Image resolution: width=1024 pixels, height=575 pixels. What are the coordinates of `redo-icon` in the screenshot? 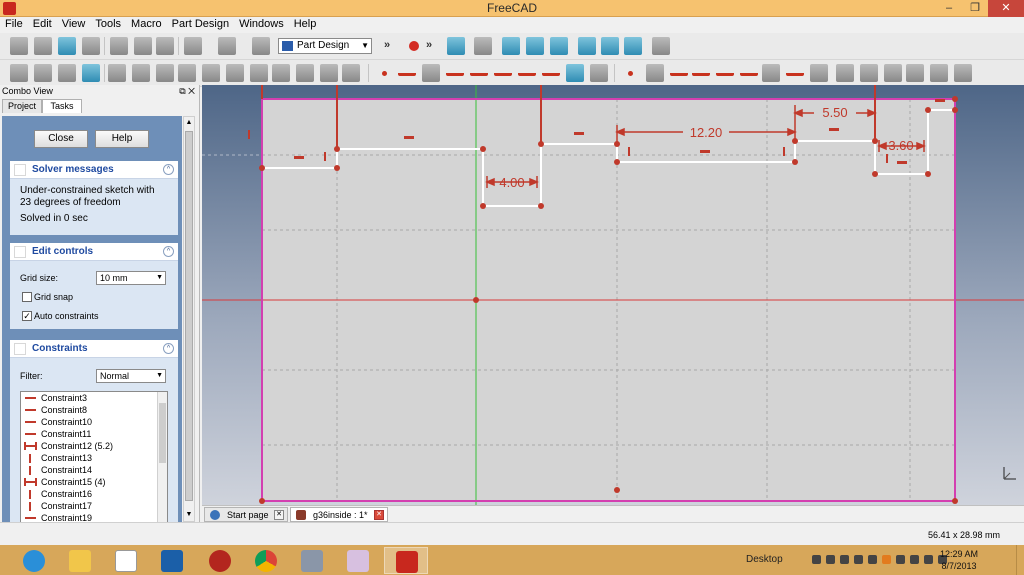 It's located at (227, 46).